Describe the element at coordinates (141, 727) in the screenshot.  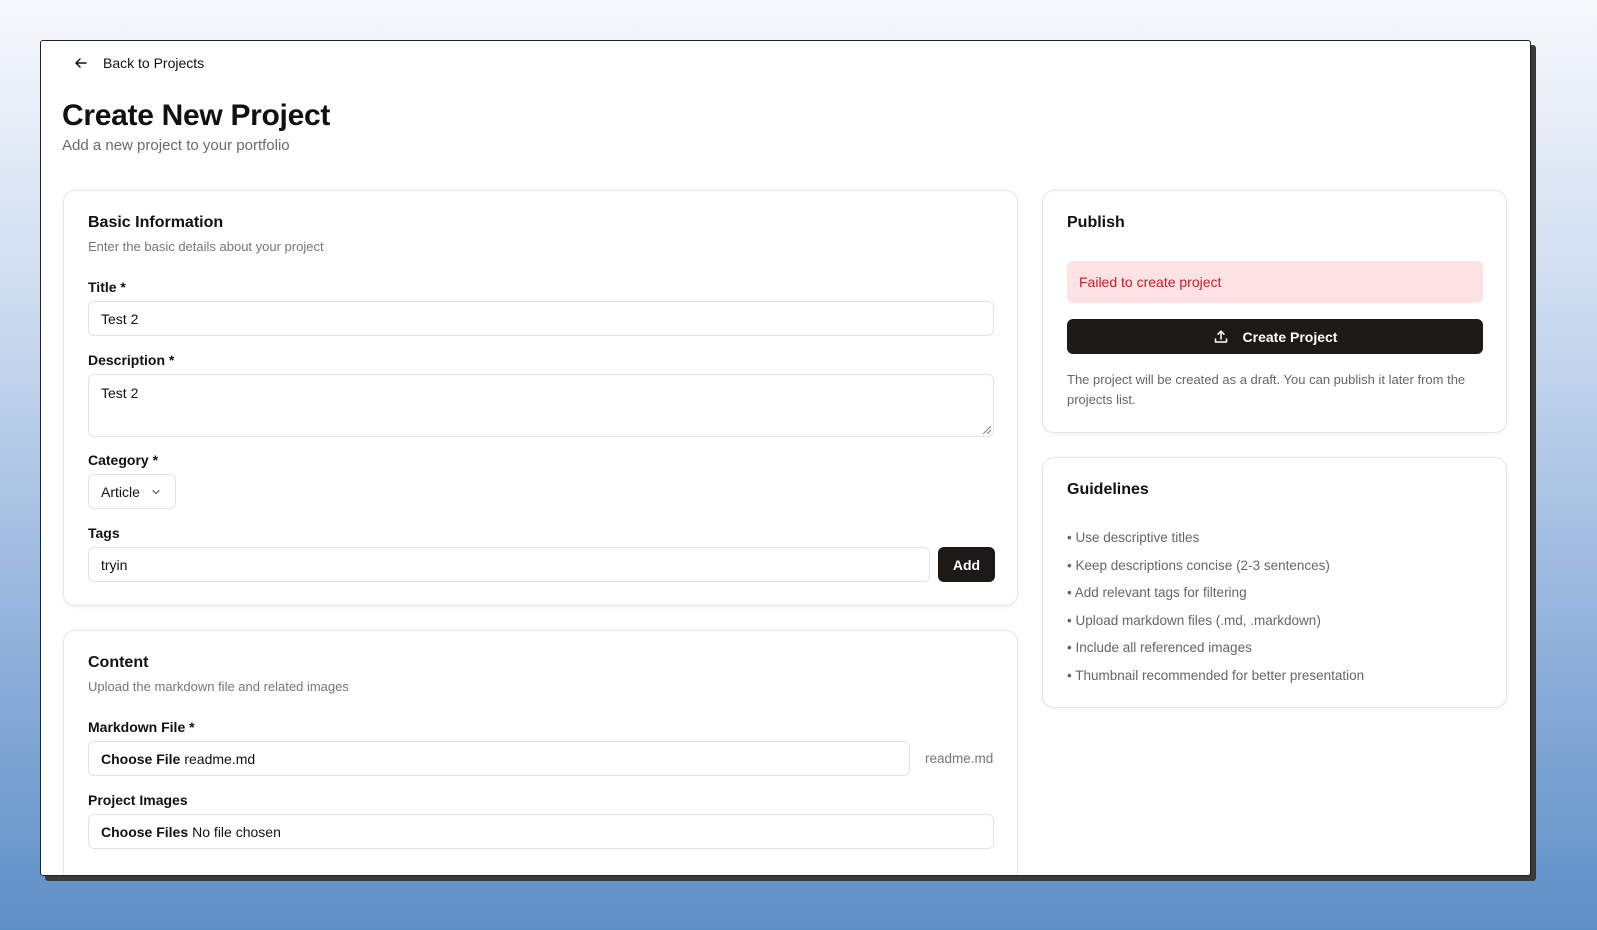
I see `markdown-file-label: Markdown File *` at that location.